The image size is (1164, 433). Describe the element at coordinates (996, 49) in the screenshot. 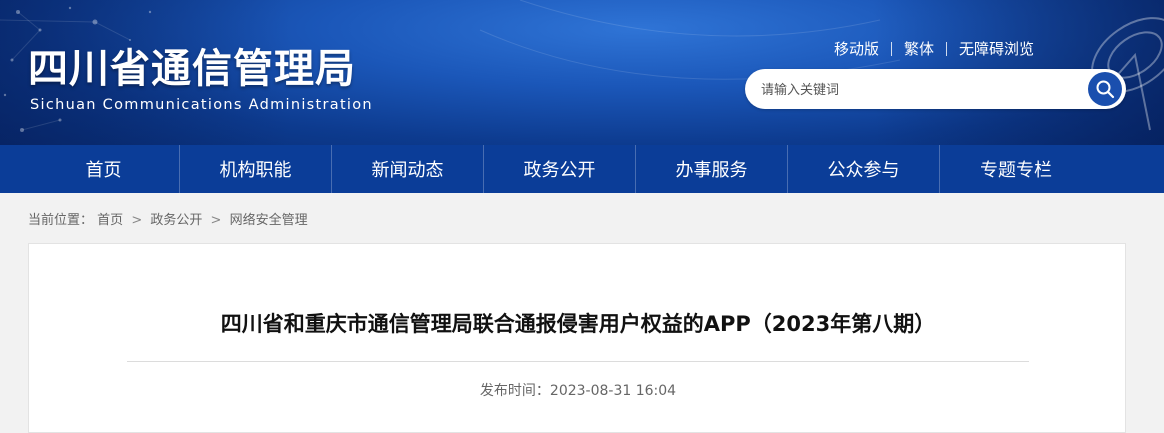

I see `accessibility-link: 无障碍浏览` at that location.